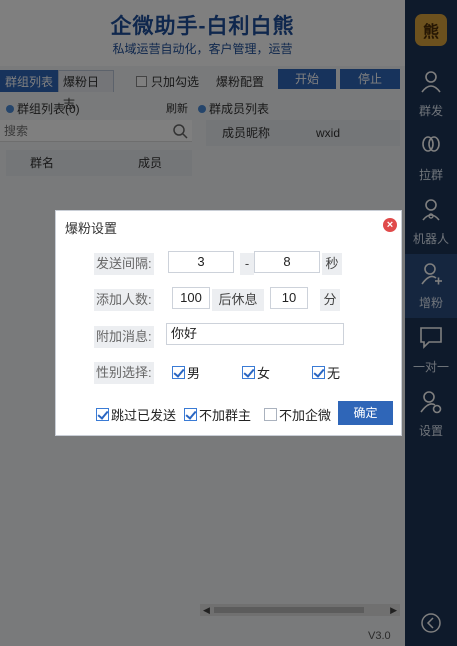 The width and height of the screenshot is (457, 646). I want to click on add-count-input: 100, so click(191, 298).